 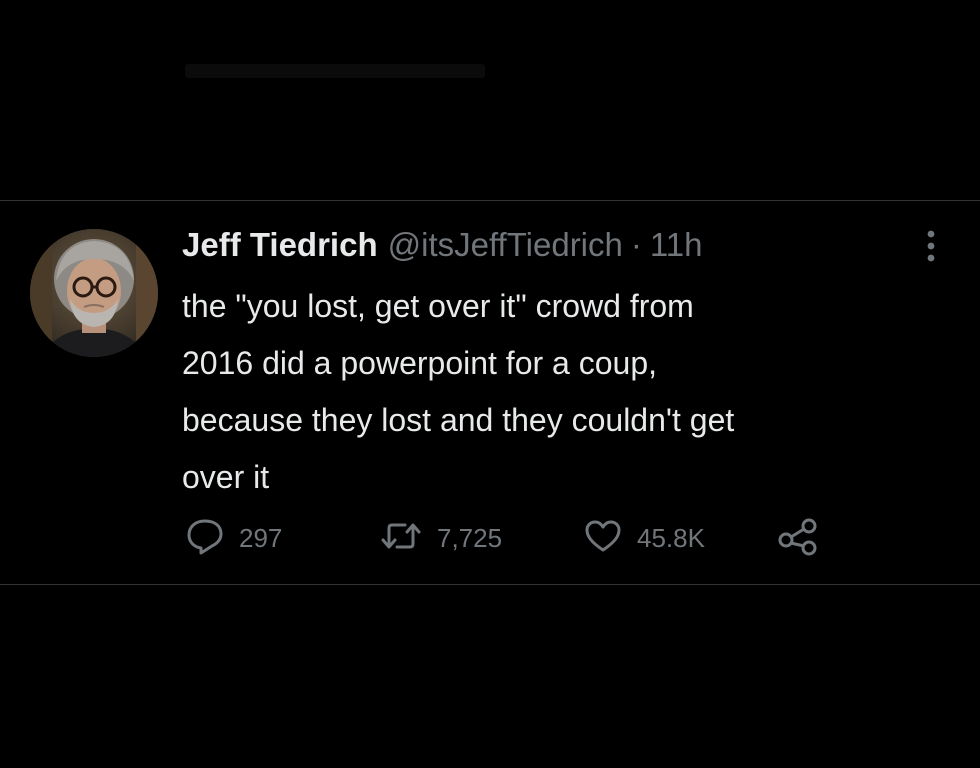 I want to click on reply-icon, so click(x=205, y=538).